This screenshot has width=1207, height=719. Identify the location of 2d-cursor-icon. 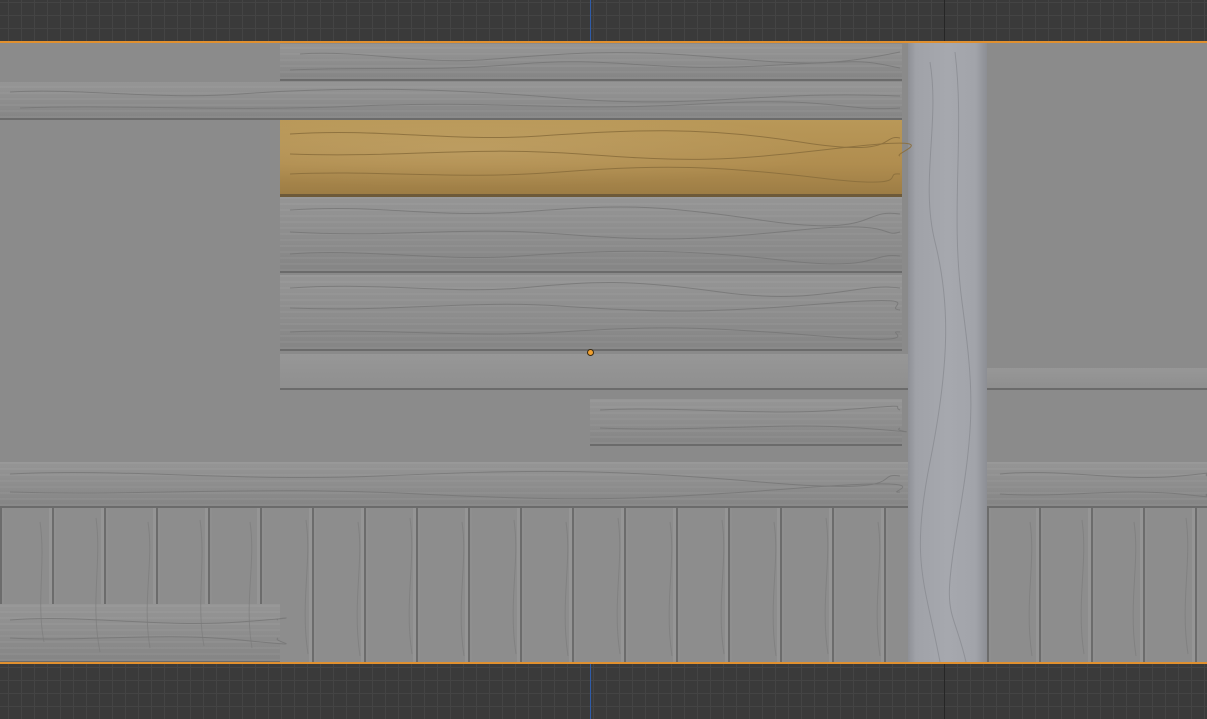
(590, 352).